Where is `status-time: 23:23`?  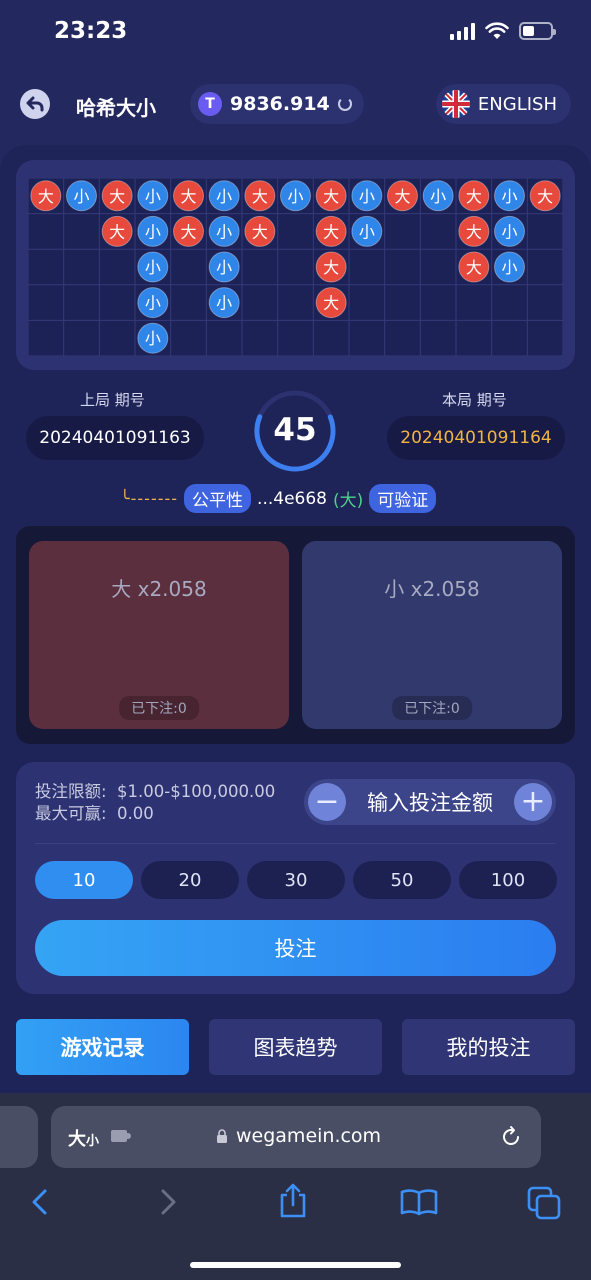 status-time: 23:23 is located at coordinates (91, 31).